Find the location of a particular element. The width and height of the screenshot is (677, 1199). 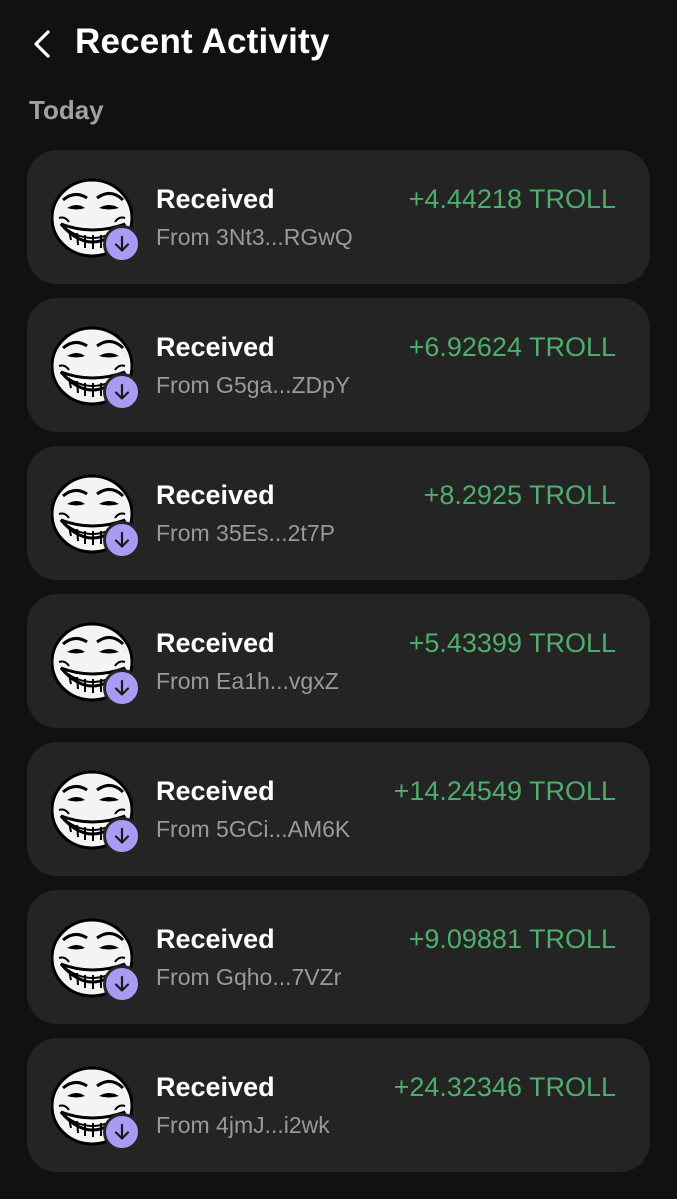

chevron-left-icon is located at coordinates (42, 44).